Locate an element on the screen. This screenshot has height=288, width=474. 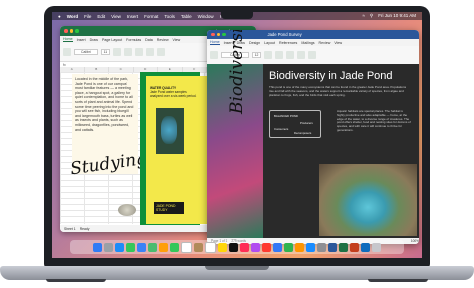
menu-format: Format is located at coordinates (151, 16).